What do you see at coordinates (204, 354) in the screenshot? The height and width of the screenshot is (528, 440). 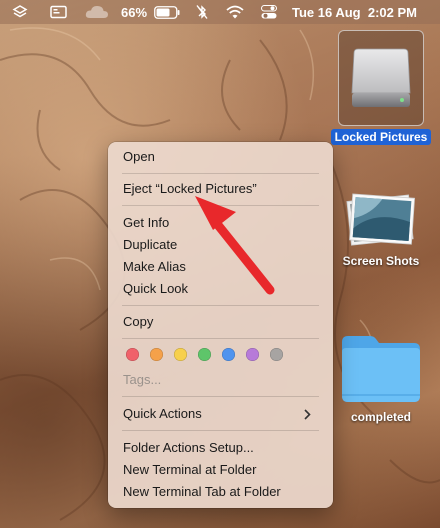 I see `tag-green-dot` at bounding box center [204, 354].